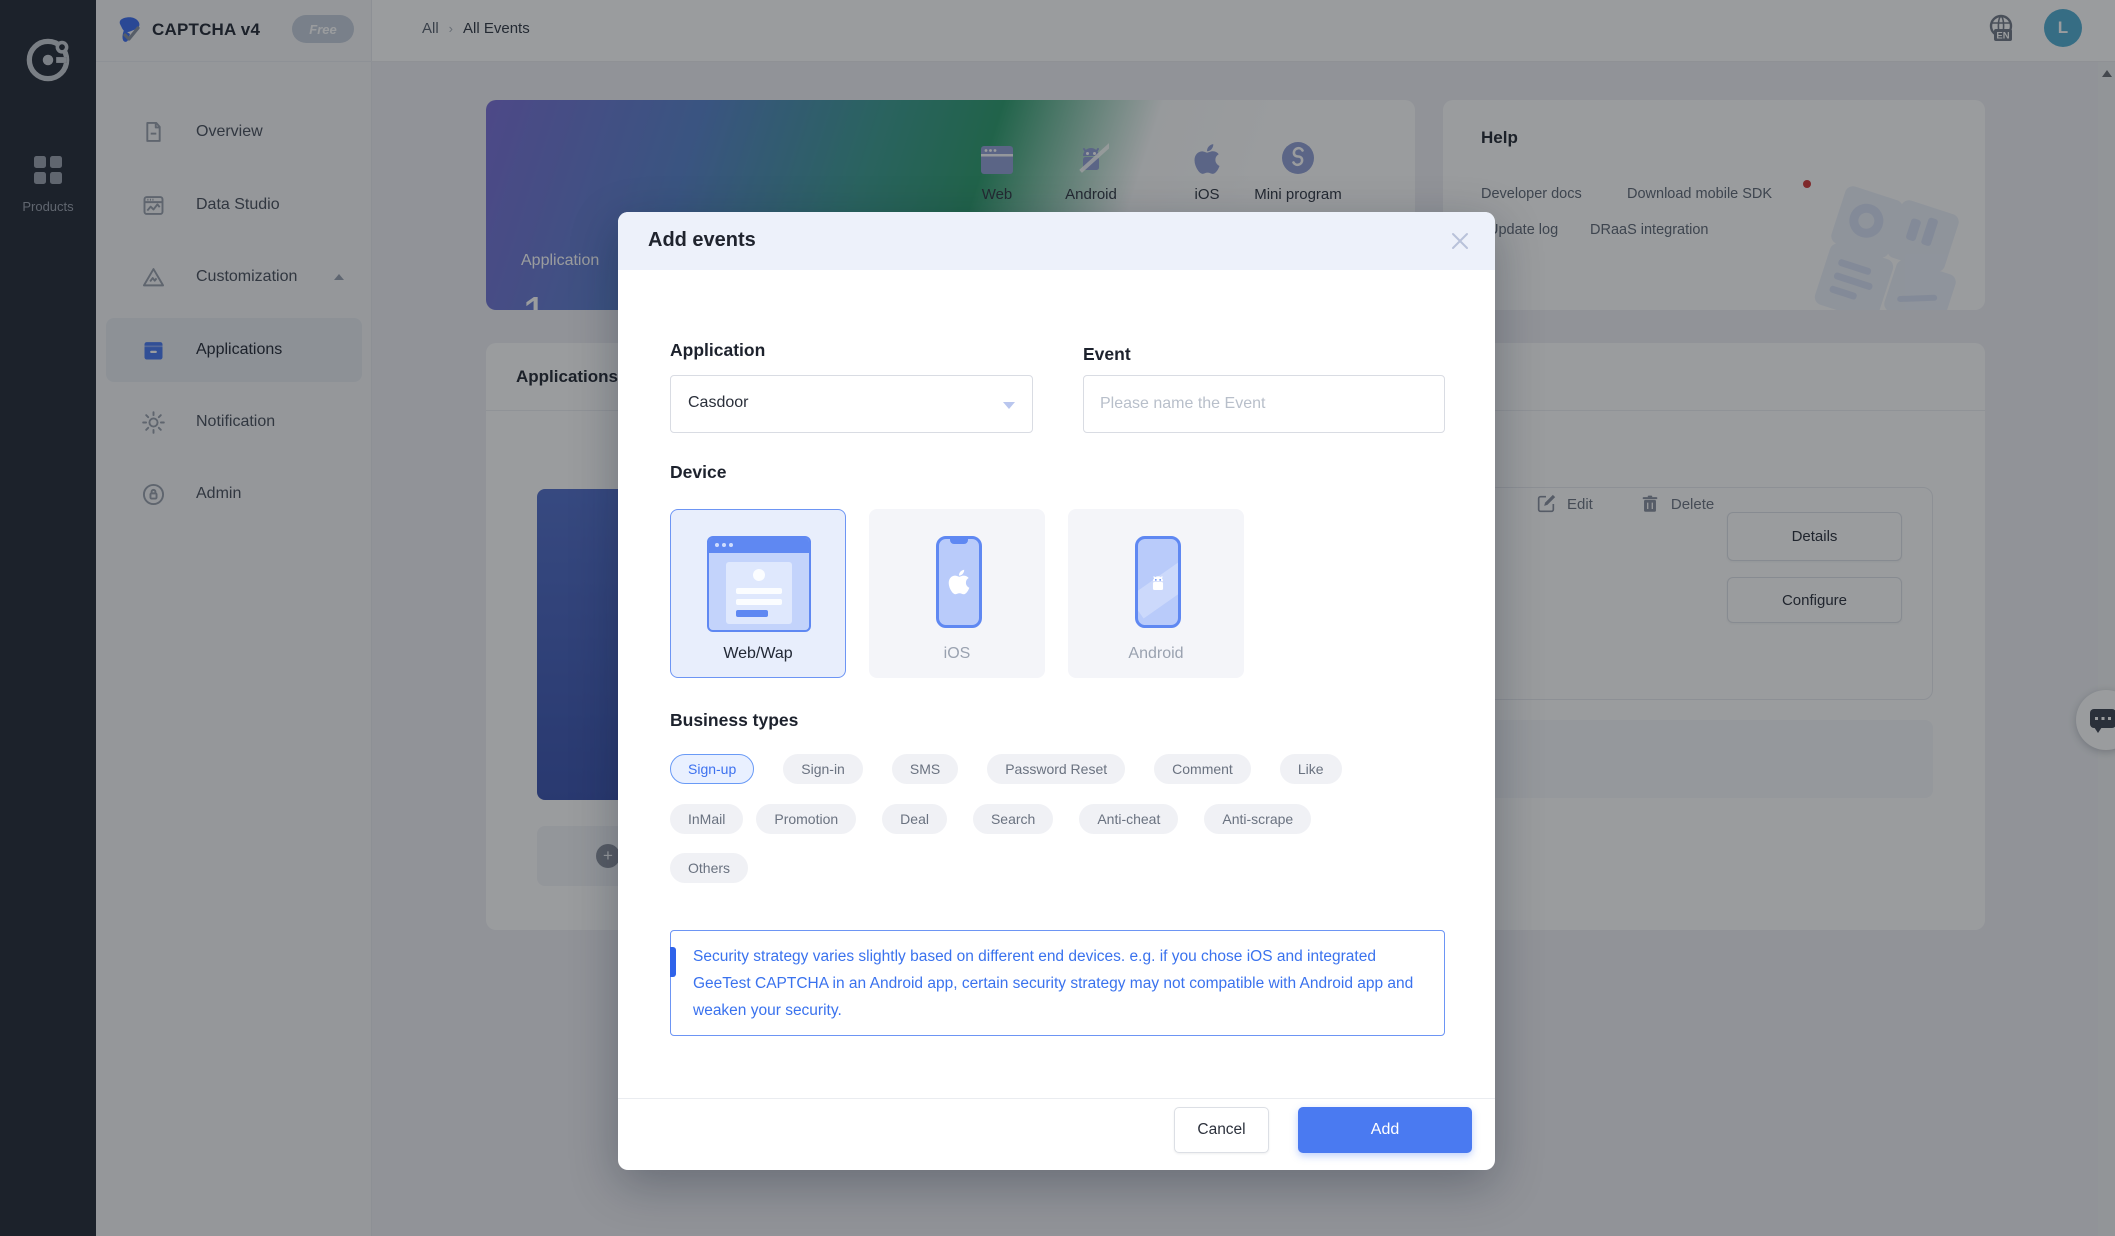 Image resolution: width=2115 pixels, height=1236 pixels. I want to click on event-name-input, so click(1264, 404).